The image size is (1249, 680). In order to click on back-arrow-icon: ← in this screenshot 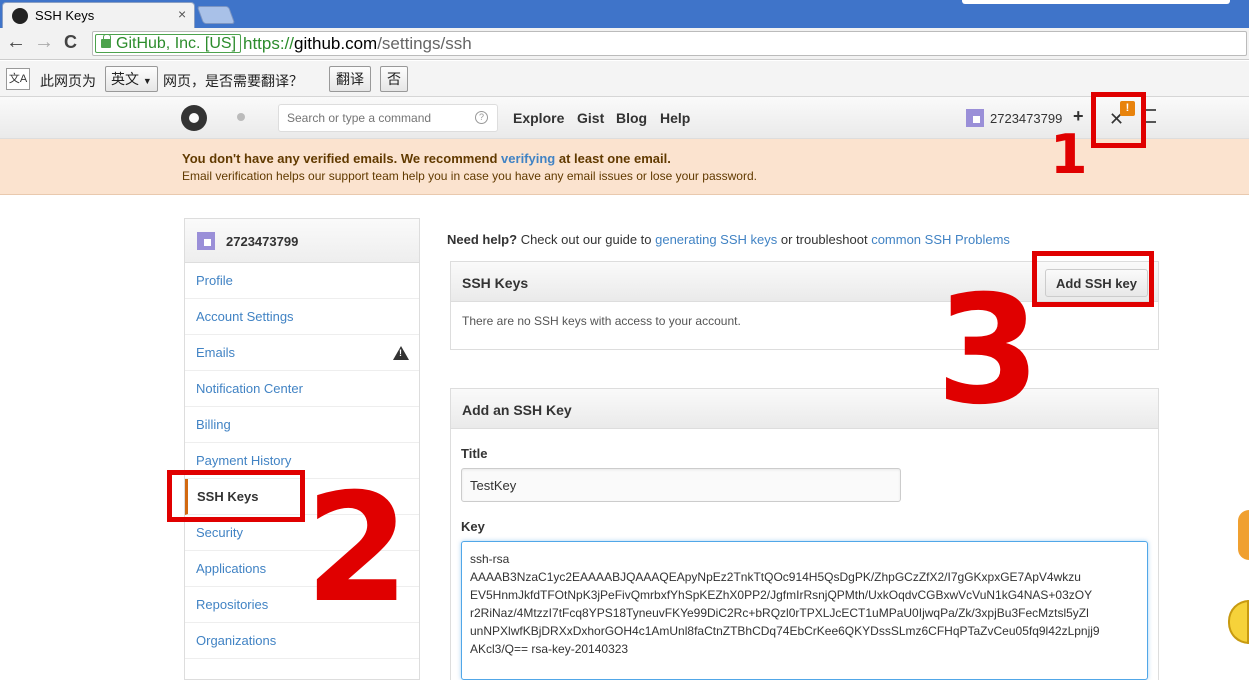, I will do `click(16, 42)`.